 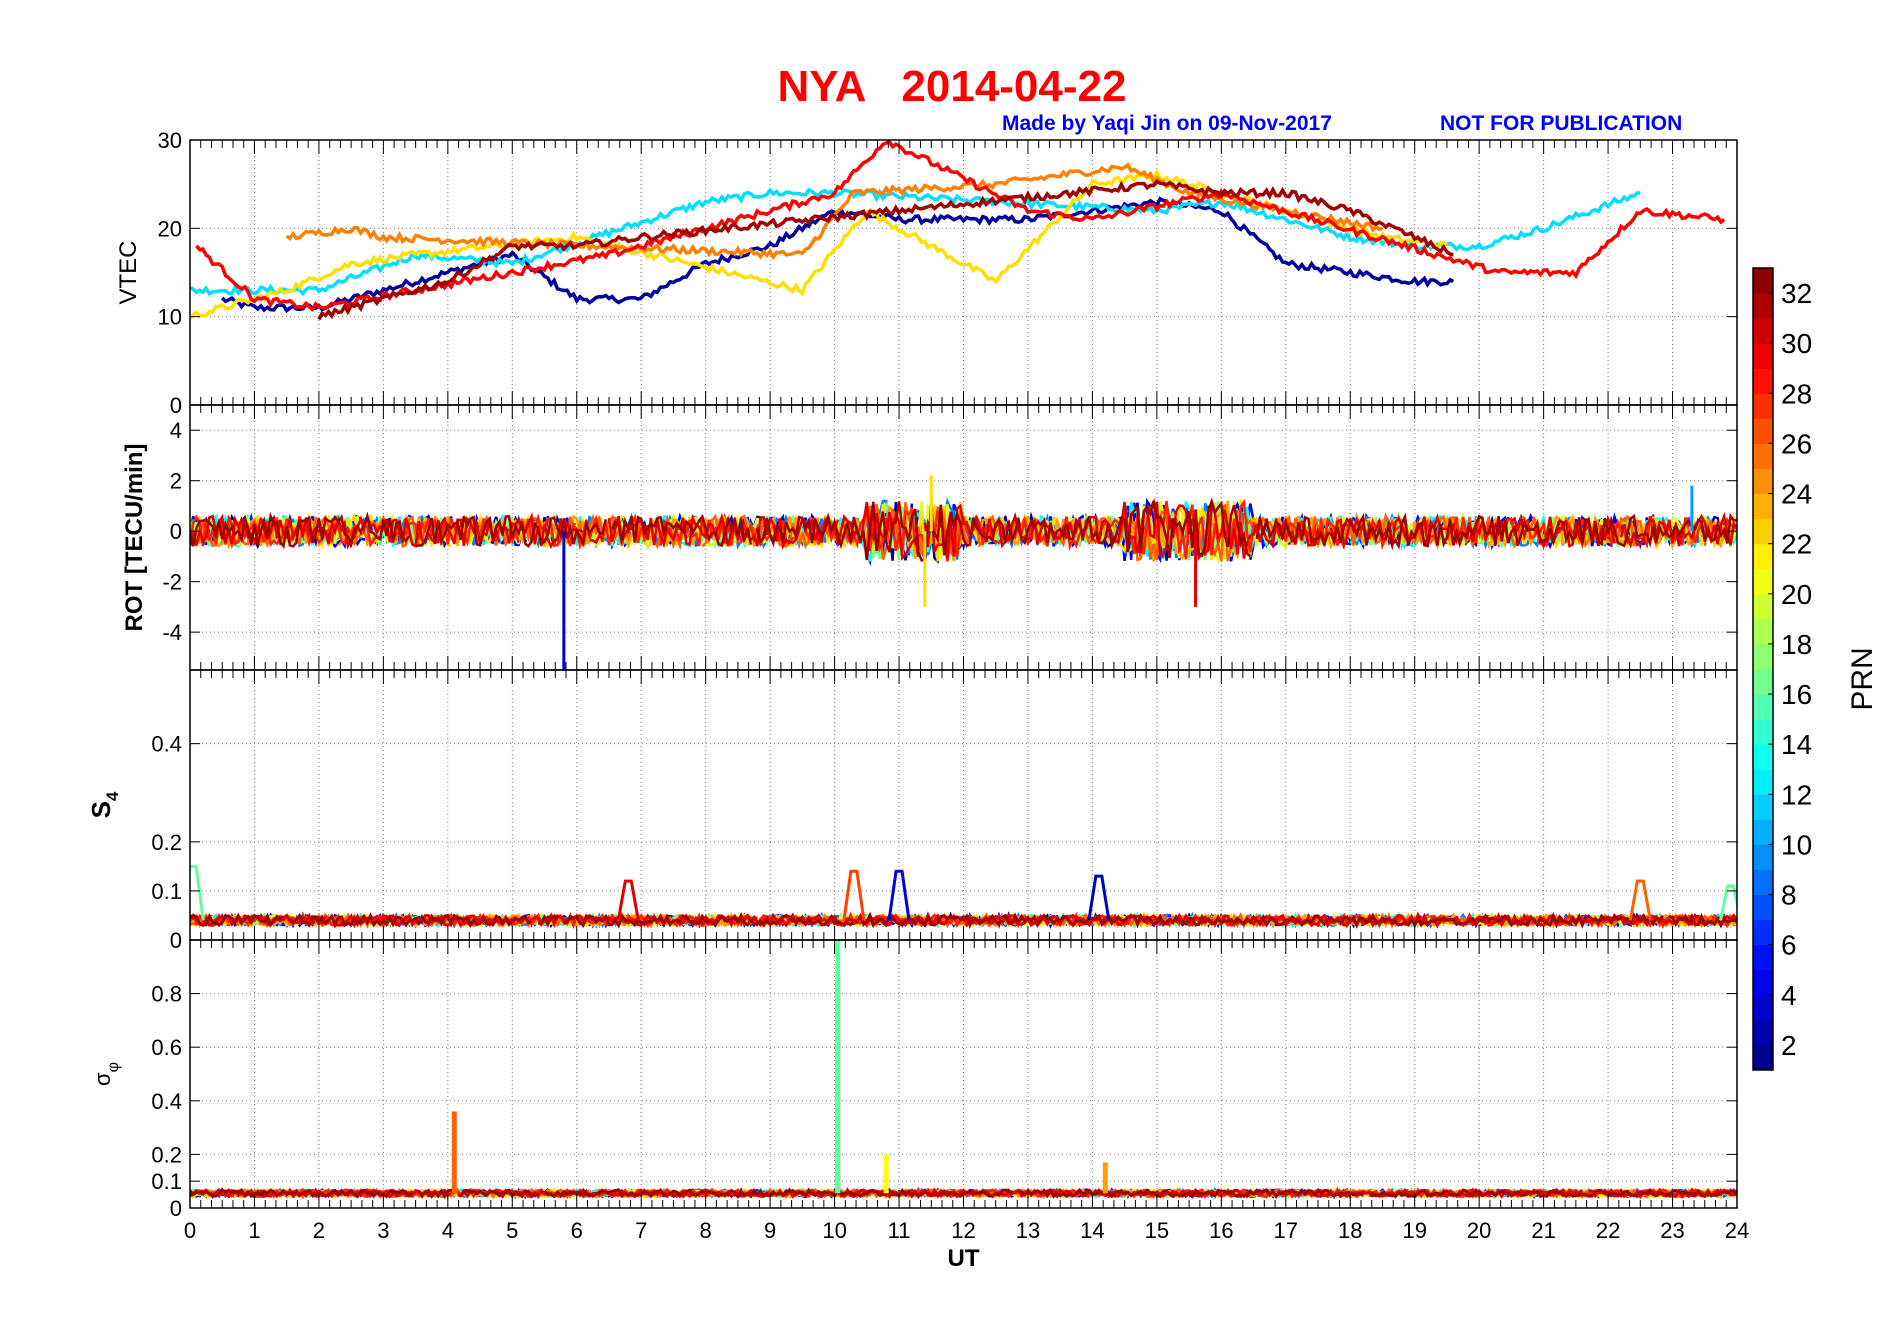 What do you see at coordinates (176, 940) in the screenshot?
I see `panel-s4-ytick-label: 0` at bounding box center [176, 940].